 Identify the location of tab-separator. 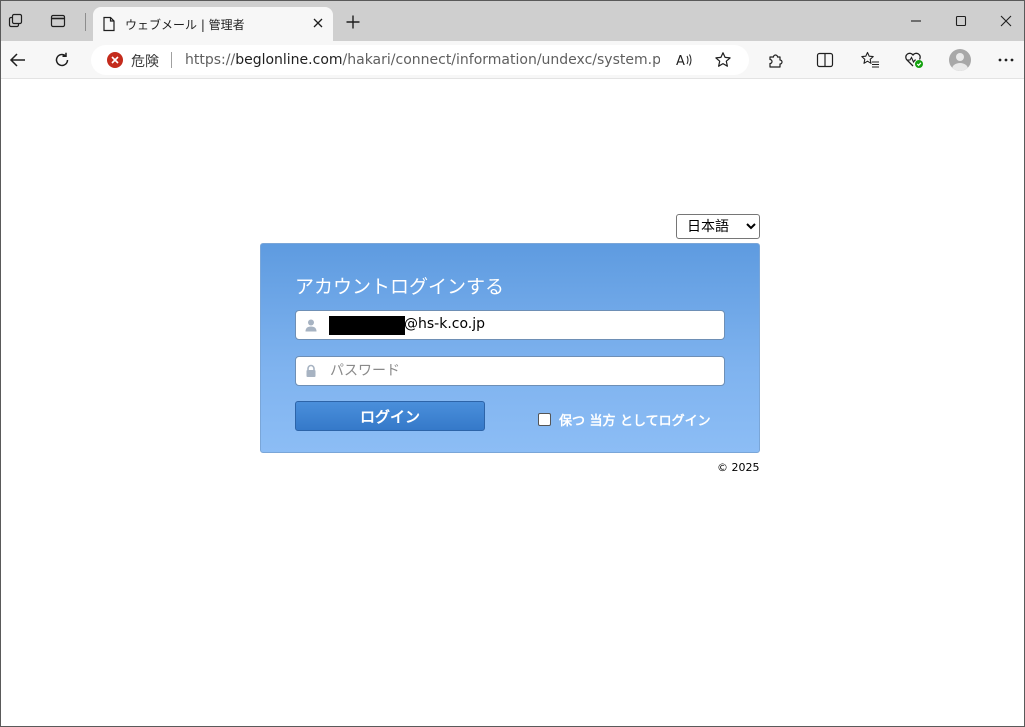
(85, 22).